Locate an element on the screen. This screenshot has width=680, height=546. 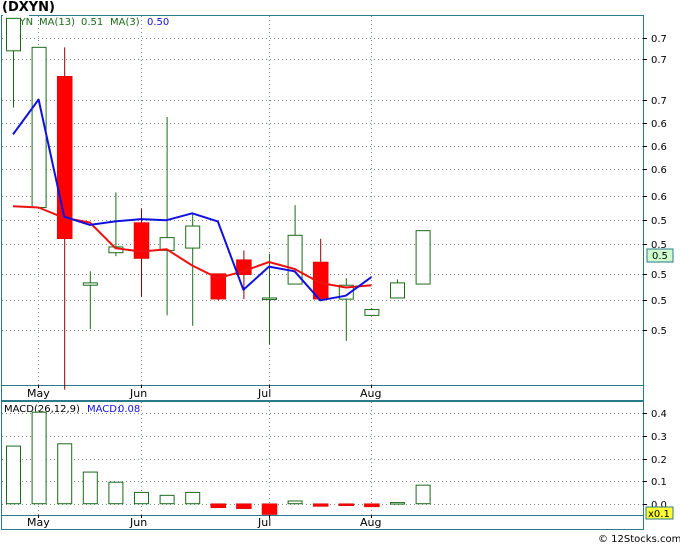
macd-xaxis-band is located at coordinates (322, 522).